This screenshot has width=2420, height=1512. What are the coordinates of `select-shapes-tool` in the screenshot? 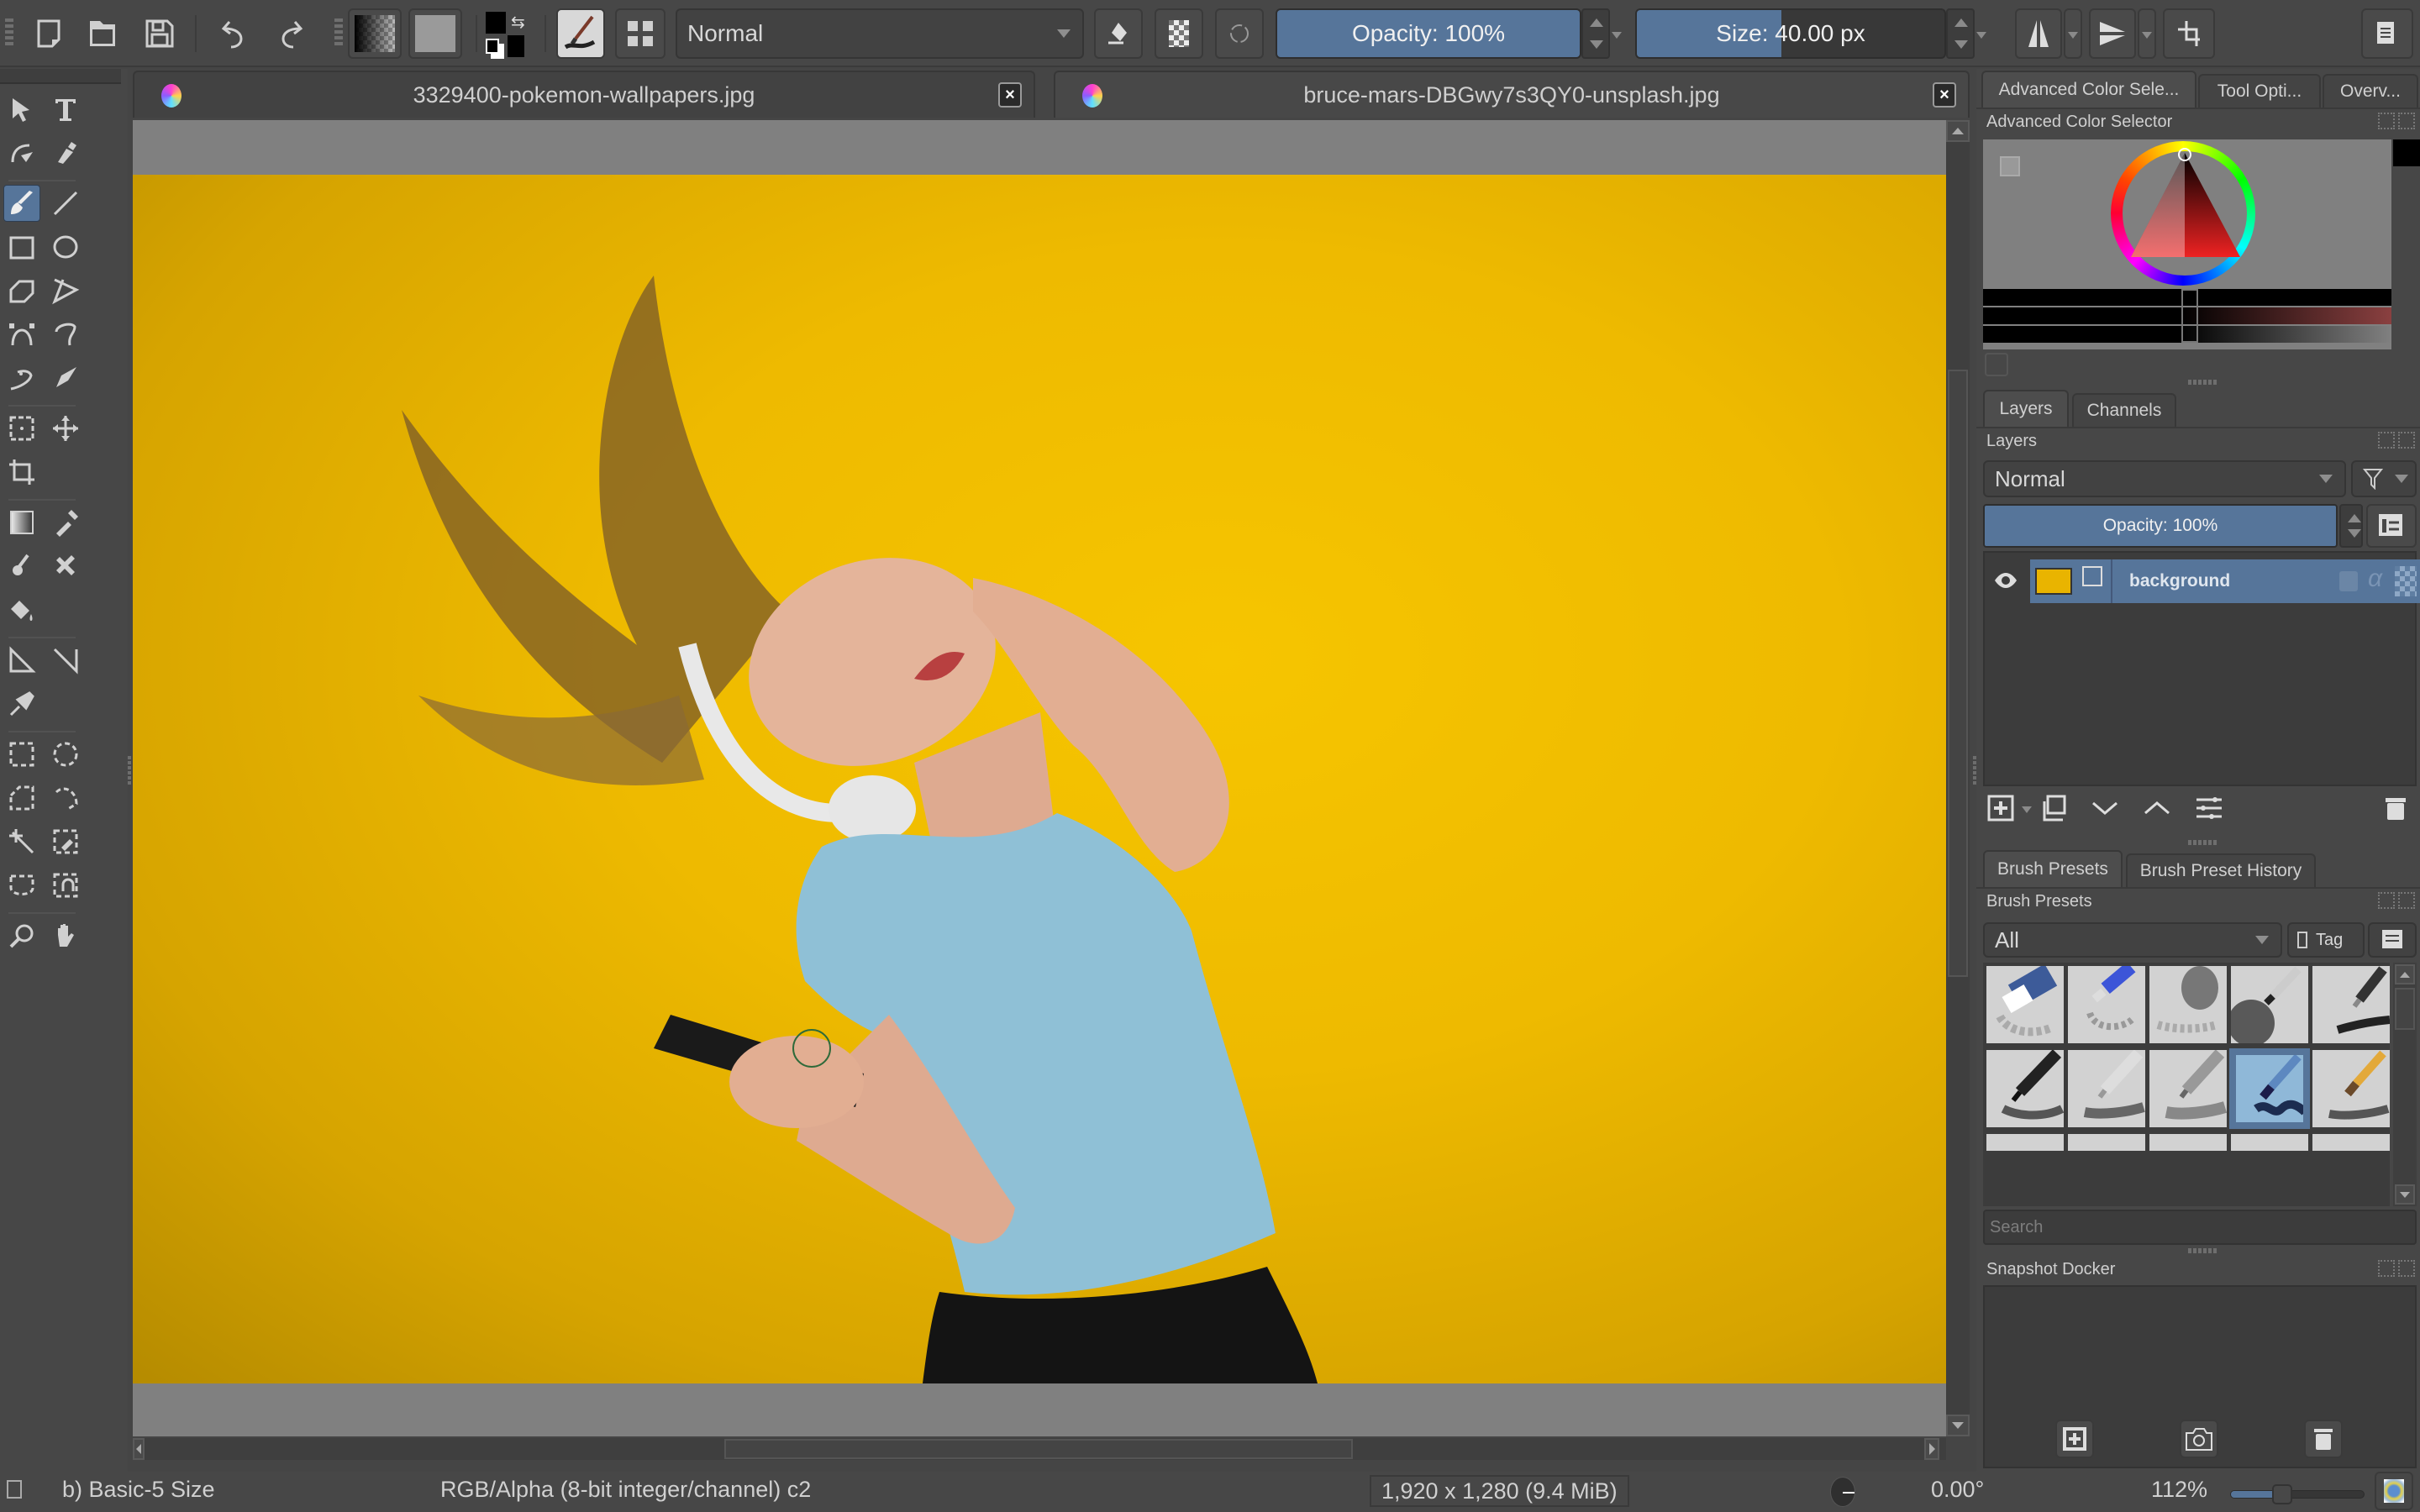 It's located at (22, 109).